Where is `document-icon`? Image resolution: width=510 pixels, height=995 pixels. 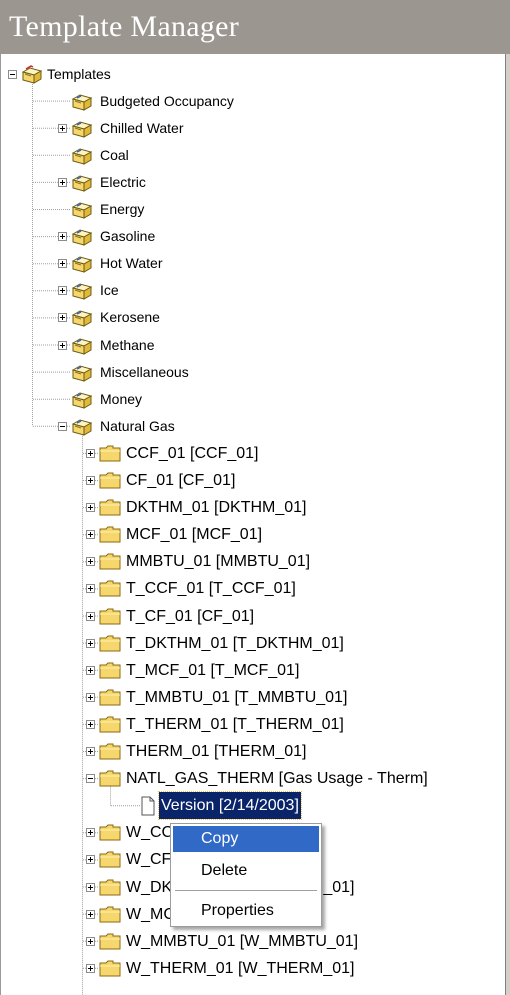
document-icon is located at coordinates (148, 808).